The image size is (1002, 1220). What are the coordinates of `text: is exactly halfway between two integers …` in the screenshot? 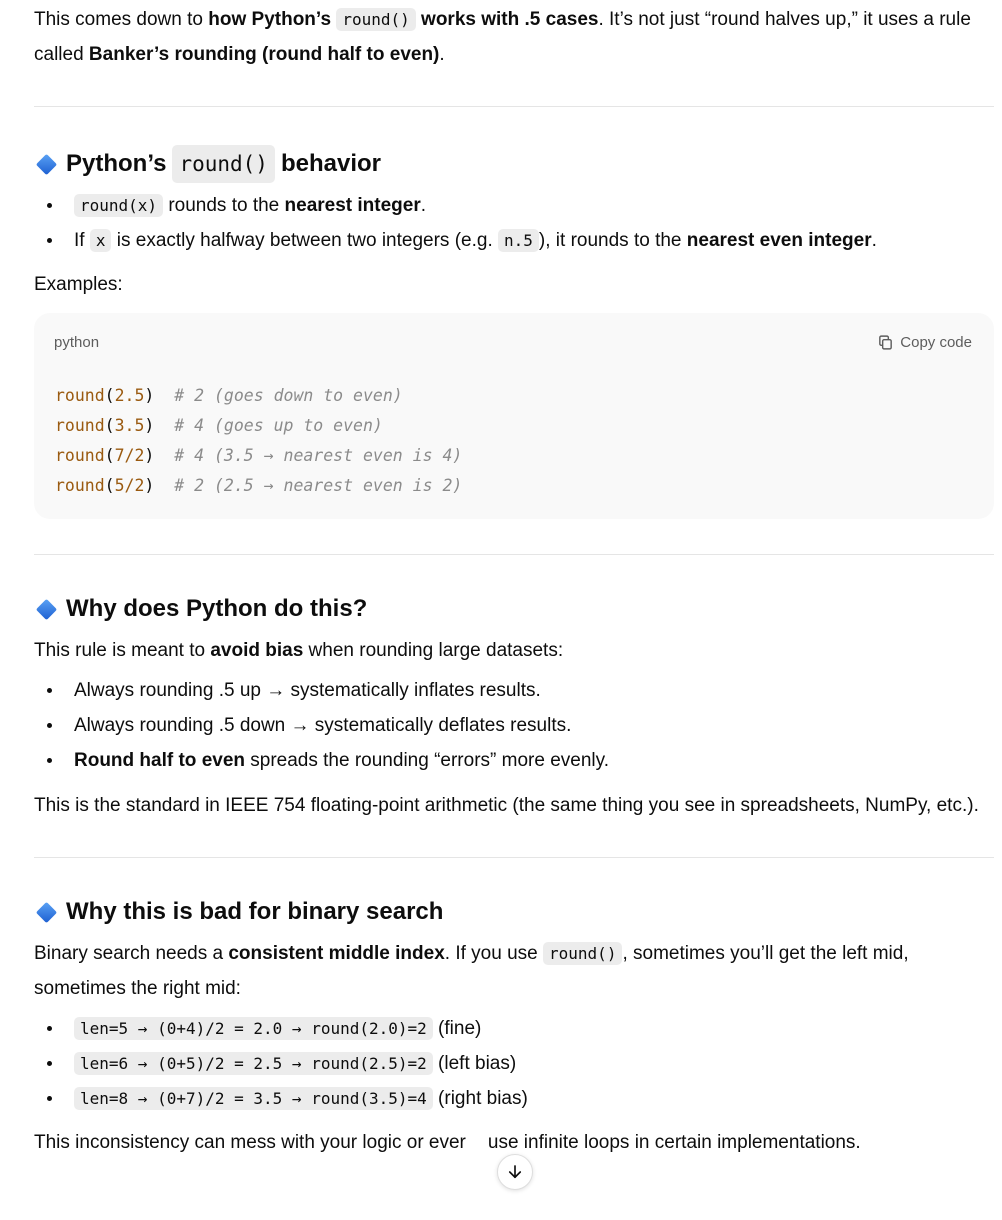 It's located at (305, 240).